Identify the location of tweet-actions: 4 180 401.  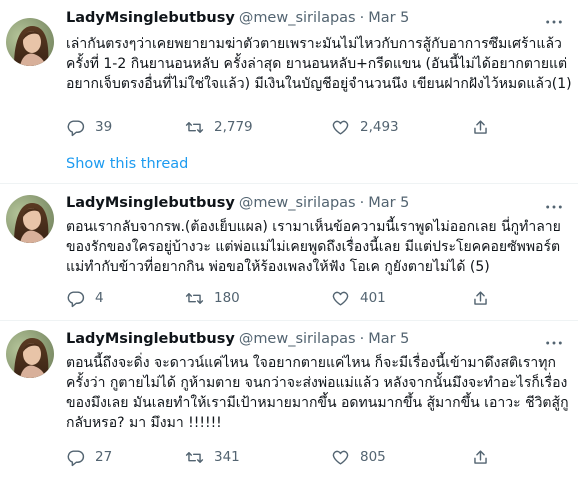
(286, 298).